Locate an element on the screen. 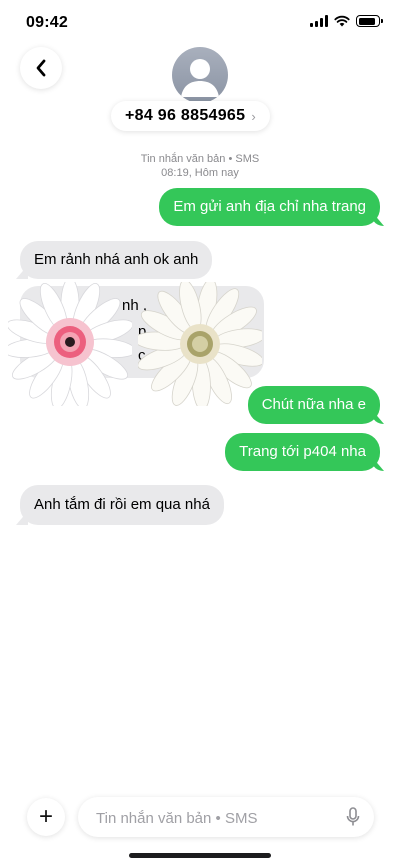  add-attachment-button: + is located at coordinates (46, 817).